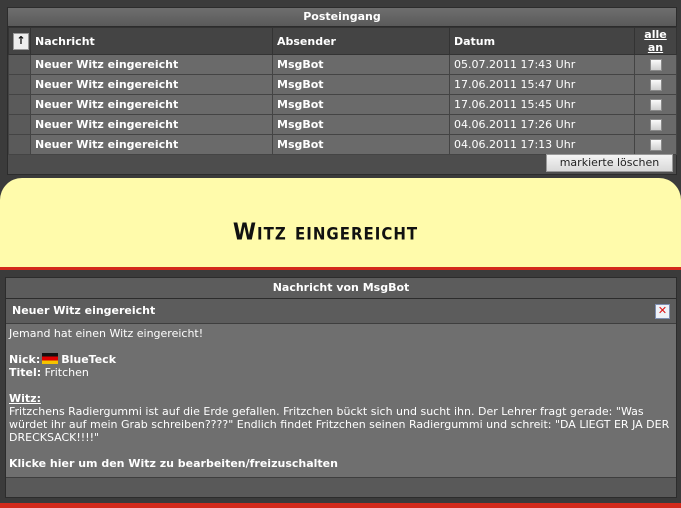 Image resolution: width=681 pixels, height=508 pixels. I want to click on title-line: Titel: Fritchen, so click(341, 372).